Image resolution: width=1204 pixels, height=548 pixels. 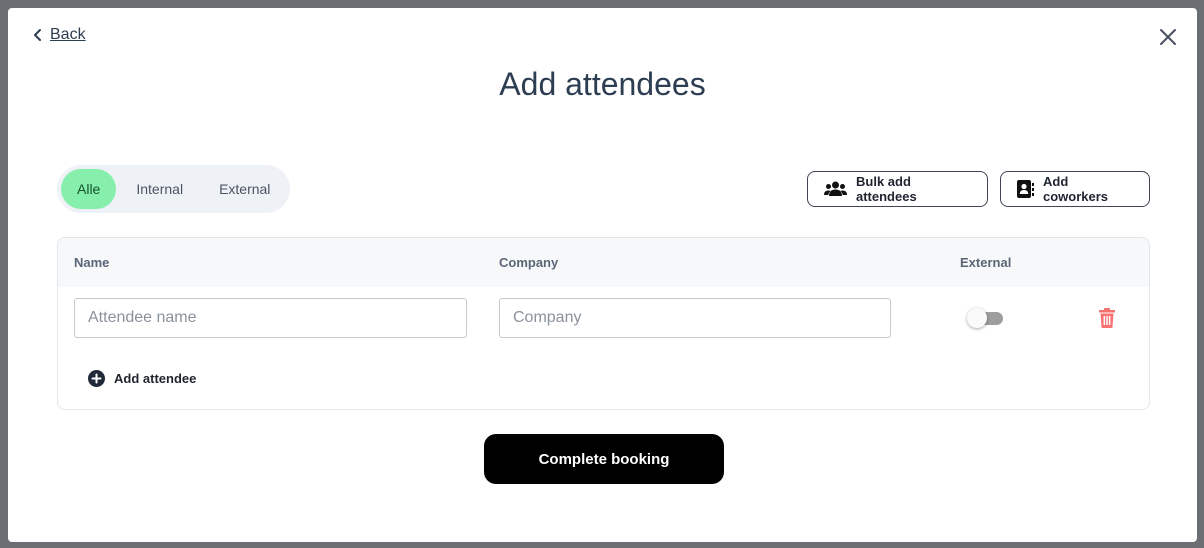 I want to click on column-name: Name, so click(x=92, y=262).